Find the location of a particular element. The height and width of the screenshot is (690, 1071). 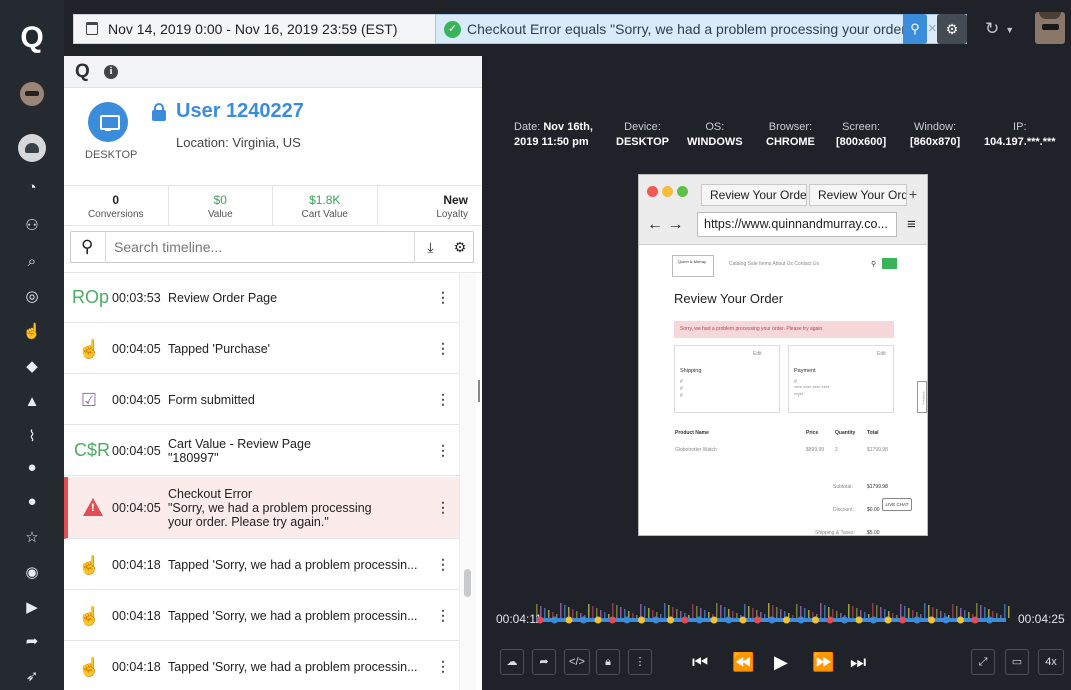

skip-start-icon: ⏮ is located at coordinates (700, 662).